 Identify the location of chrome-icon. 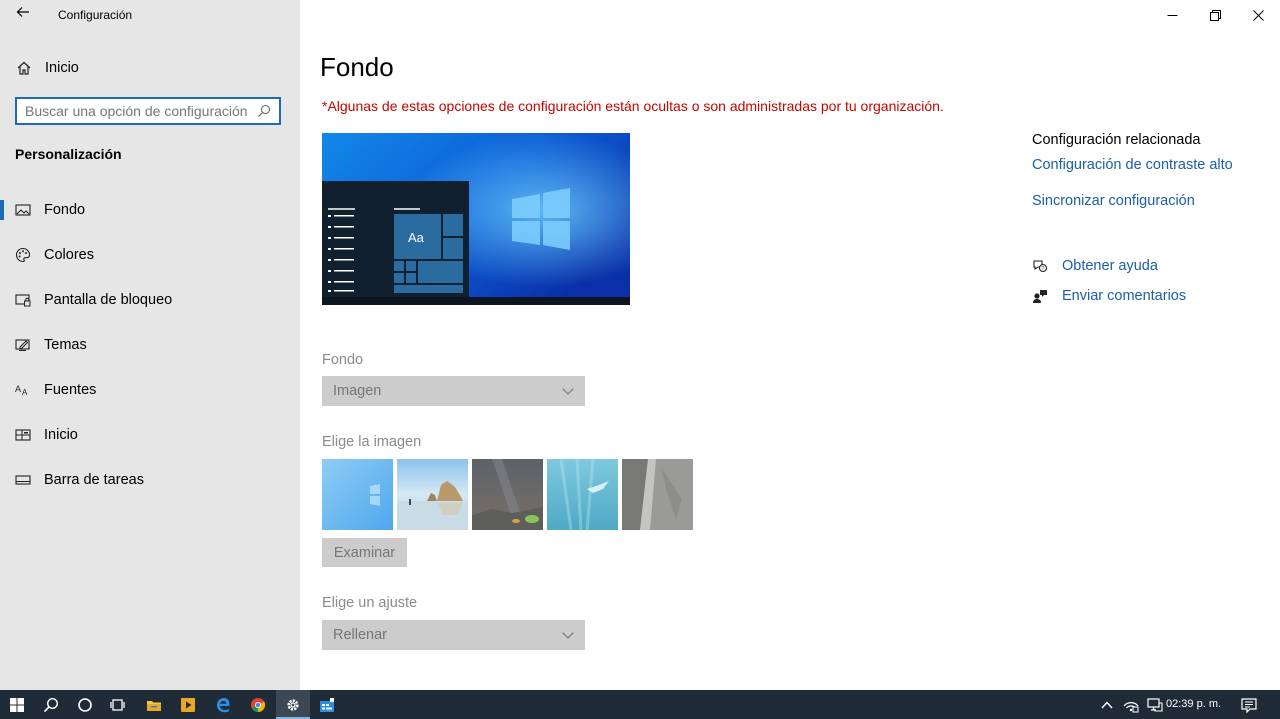
(258, 704).